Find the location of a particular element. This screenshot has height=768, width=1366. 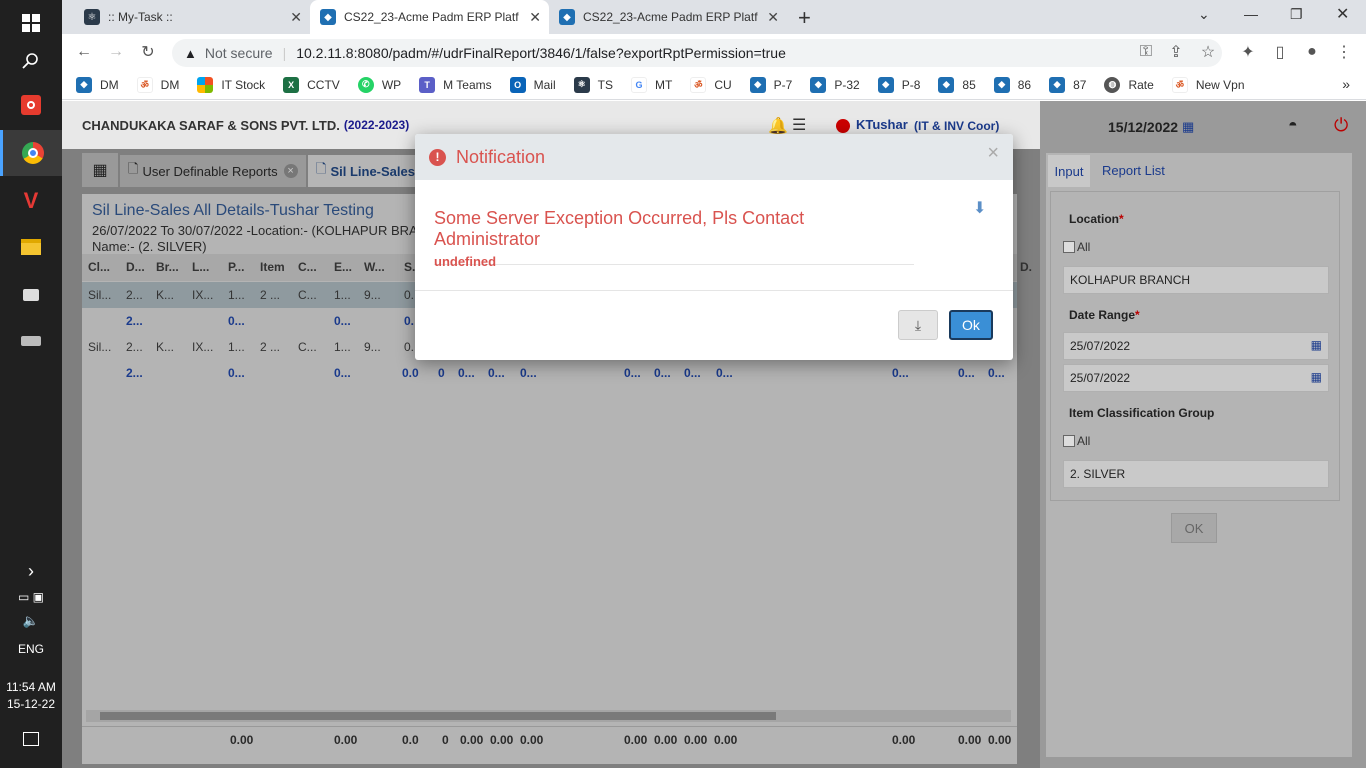

browser-tab-active: ◆ CS22_23-Acme Padm ERP Platfor ✕ is located at coordinates (429, 17).